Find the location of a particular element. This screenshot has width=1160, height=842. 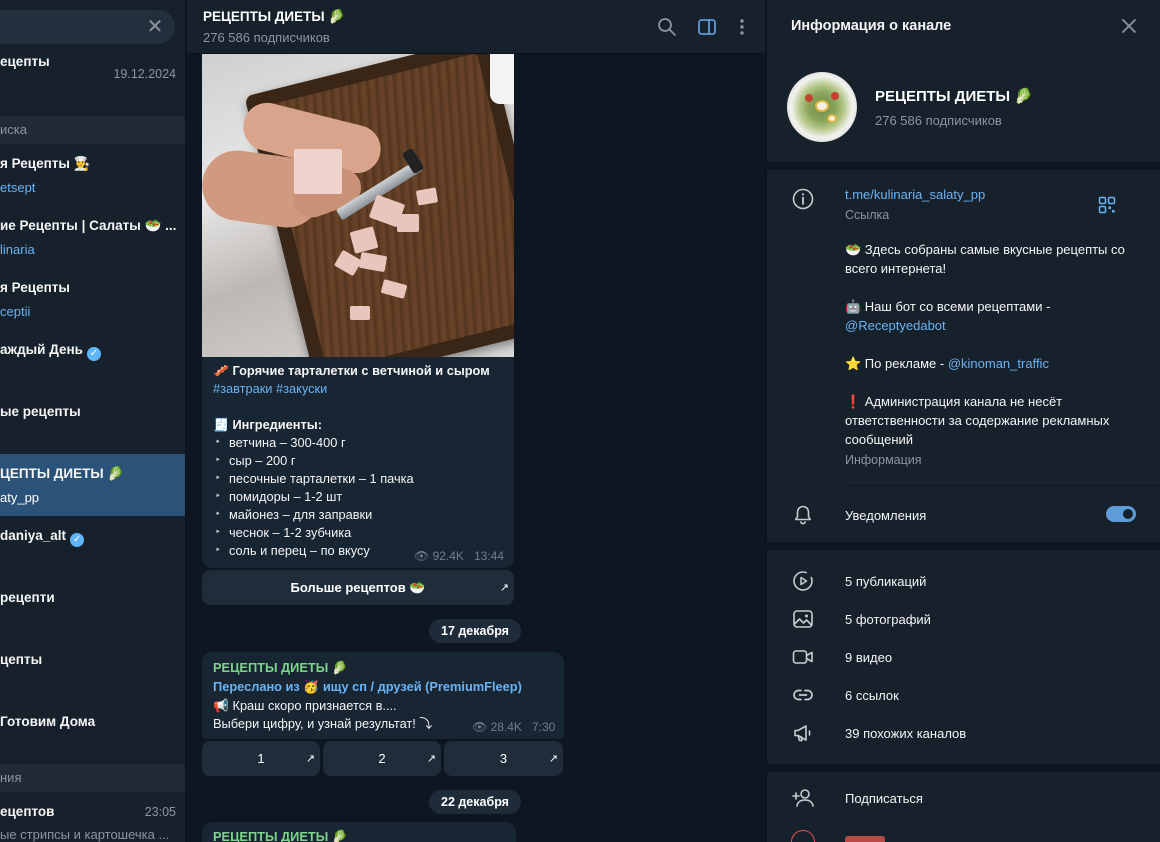

post-headline: 🥓 Горячие тарталетки с ветчиной и сыром is located at coordinates (351, 370).